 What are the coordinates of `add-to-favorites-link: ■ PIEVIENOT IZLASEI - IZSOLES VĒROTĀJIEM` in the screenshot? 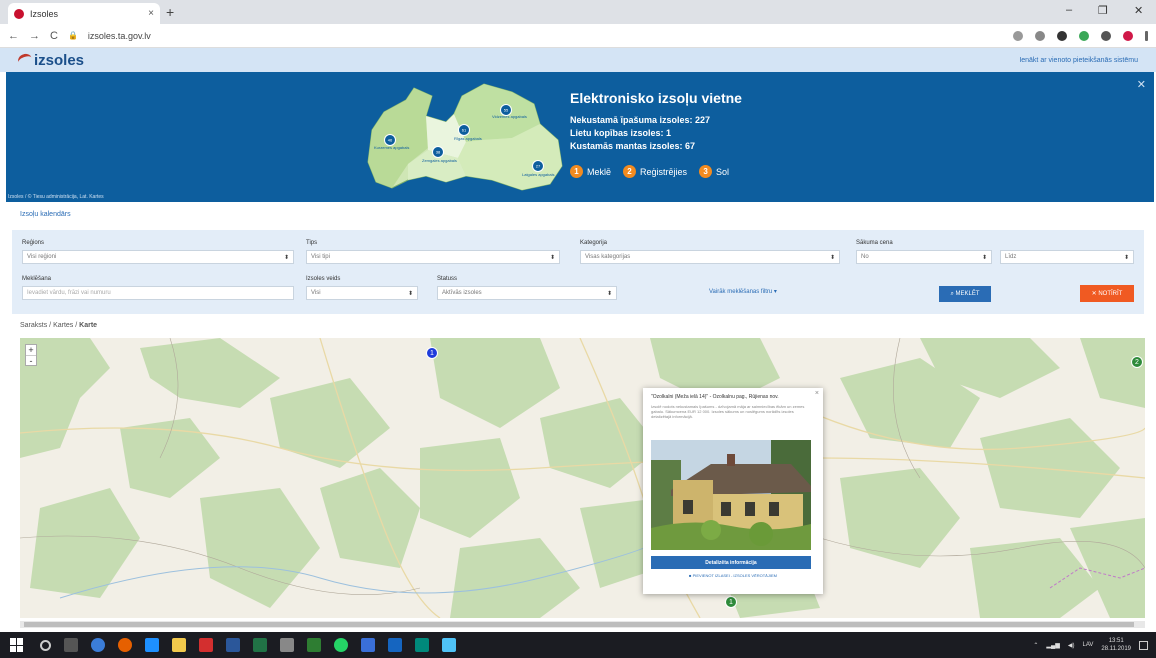 It's located at (733, 575).